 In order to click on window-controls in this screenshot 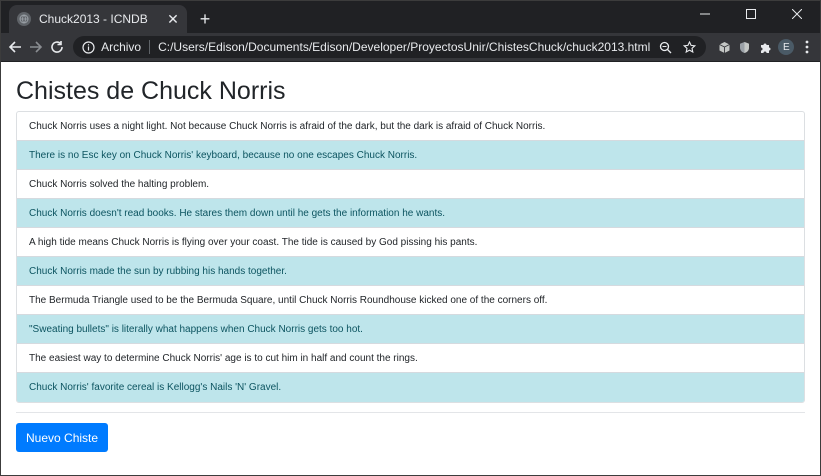, I will do `click(751, 14)`.